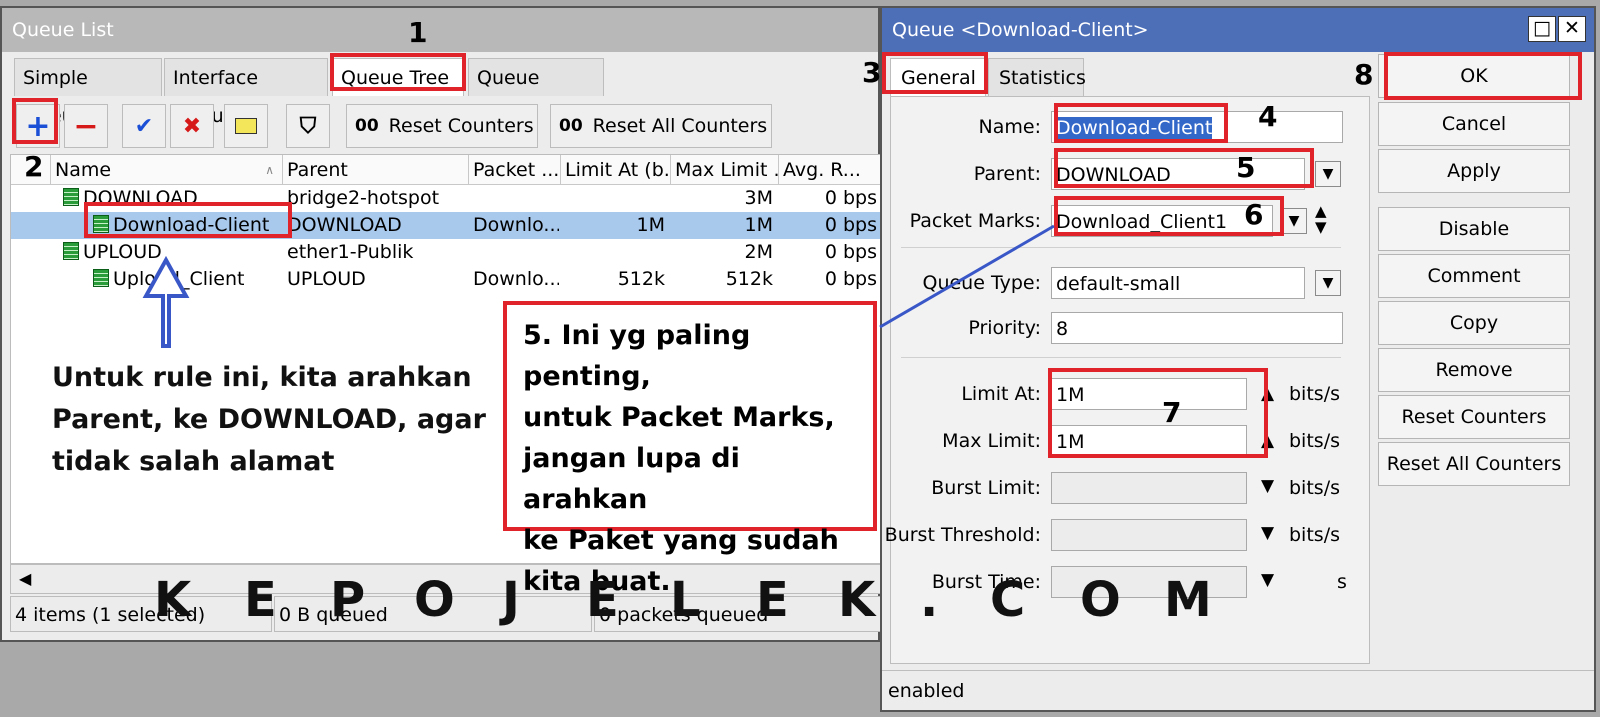  I want to click on callout-line-4: ke Paket yang sudah, so click(681, 540).